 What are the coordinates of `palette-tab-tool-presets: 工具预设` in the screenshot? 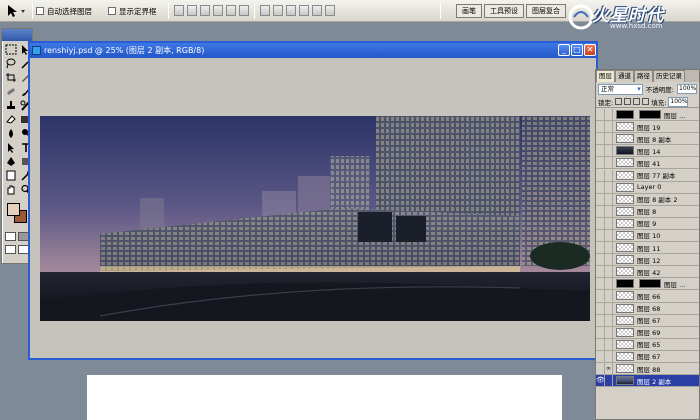 It's located at (504, 11).